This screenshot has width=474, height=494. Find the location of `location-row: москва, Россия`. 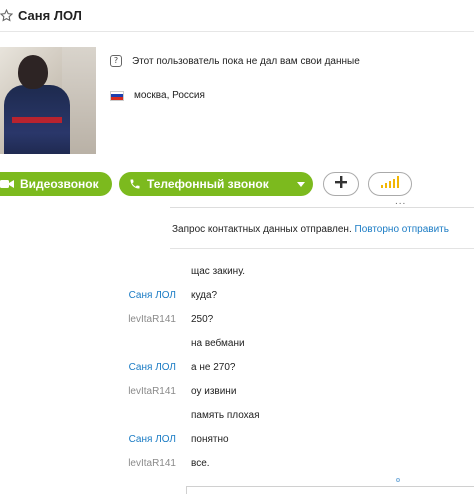

location-row: москва, Россия is located at coordinates (157, 95).